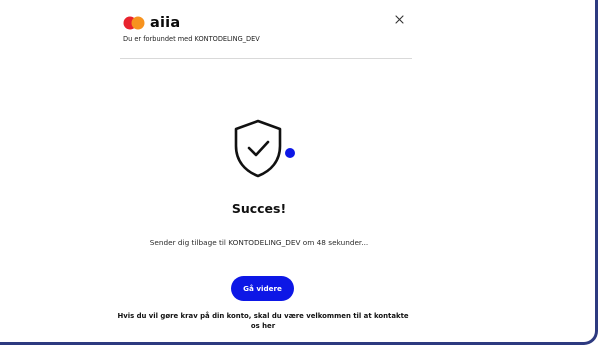 This screenshot has height=345, width=598. Describe the element at coordinates (191, 39) in the screenshot. I see `connected-status: Du er forbundet med KONTODELING_DEV` at that location.